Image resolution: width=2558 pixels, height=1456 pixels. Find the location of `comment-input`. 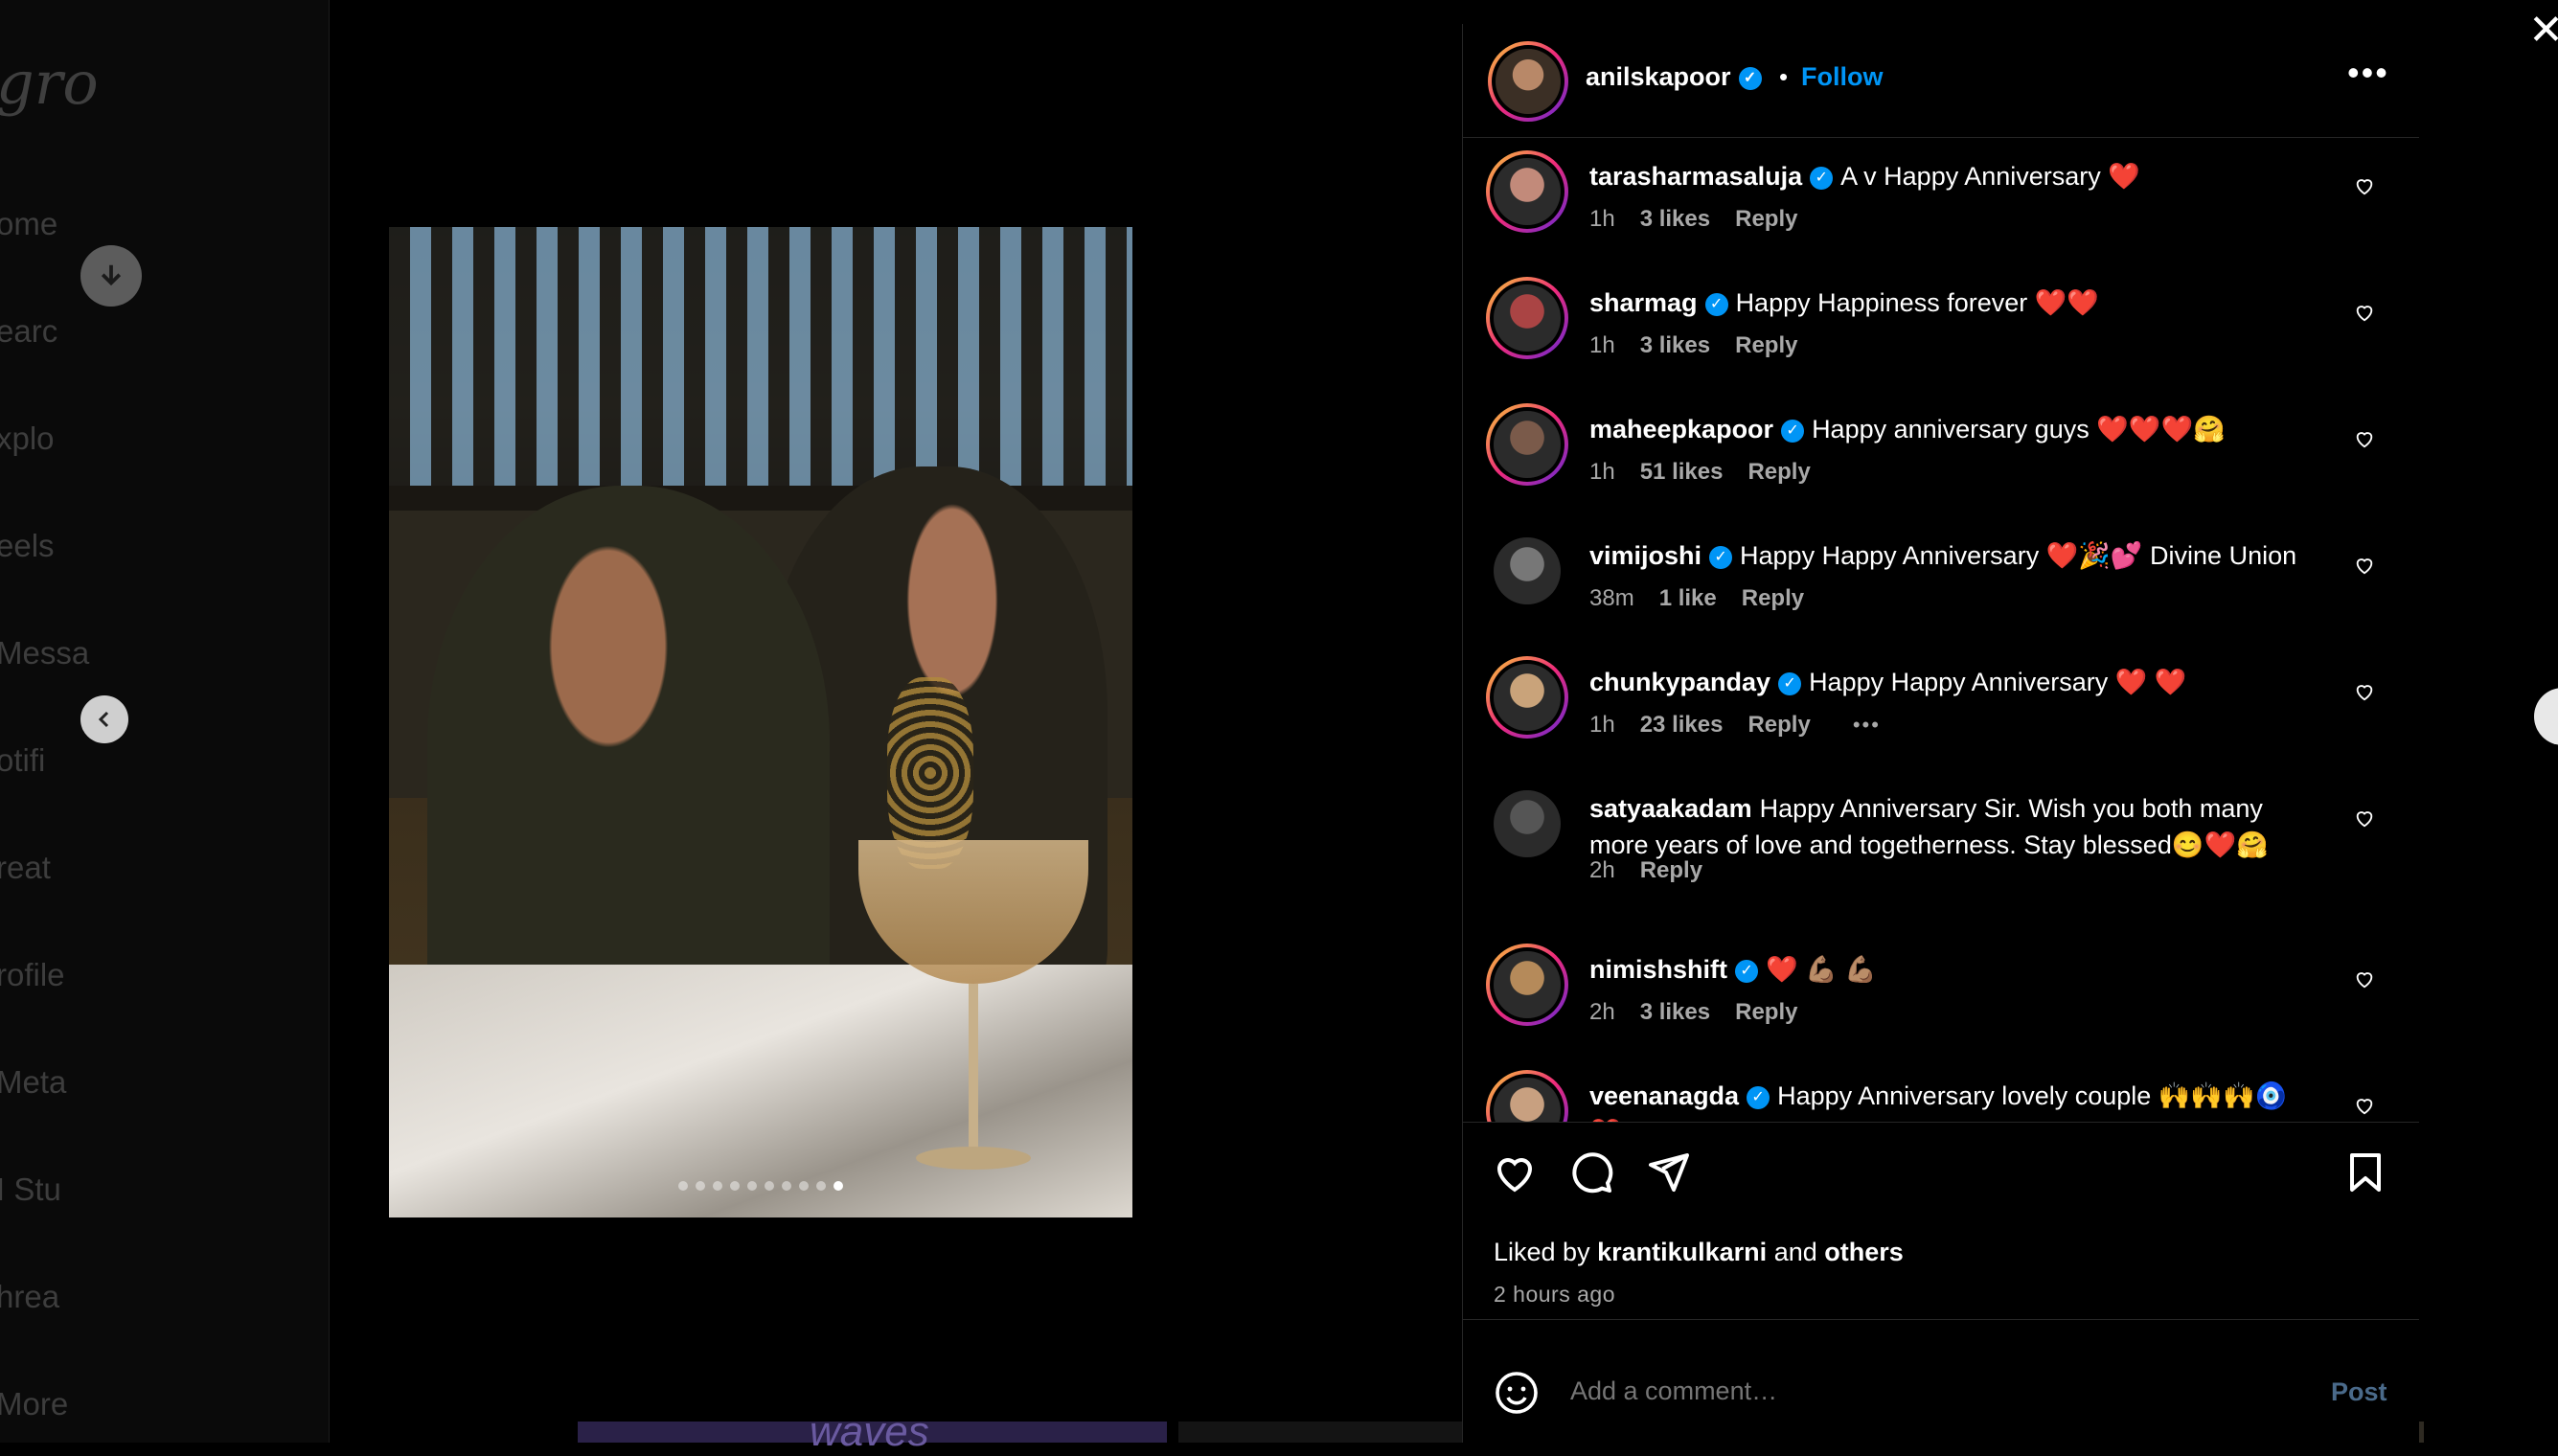

comment-input is located at coordinates (1906, 1391).